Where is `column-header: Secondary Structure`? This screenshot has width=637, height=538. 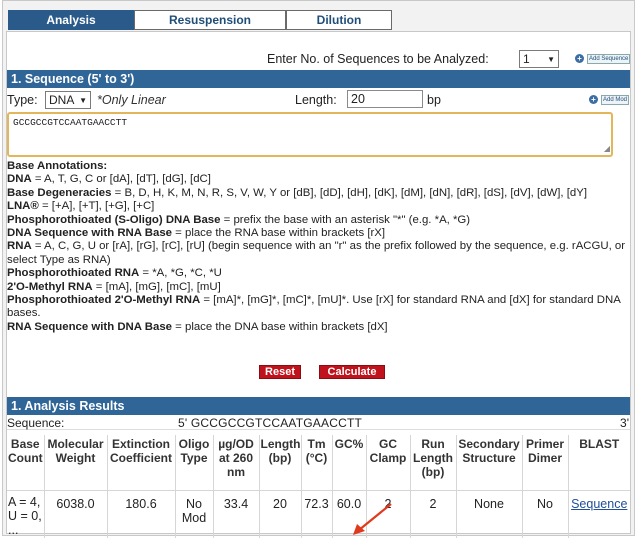
column-header: Secondary Structure is located at coordinates (489, 463).